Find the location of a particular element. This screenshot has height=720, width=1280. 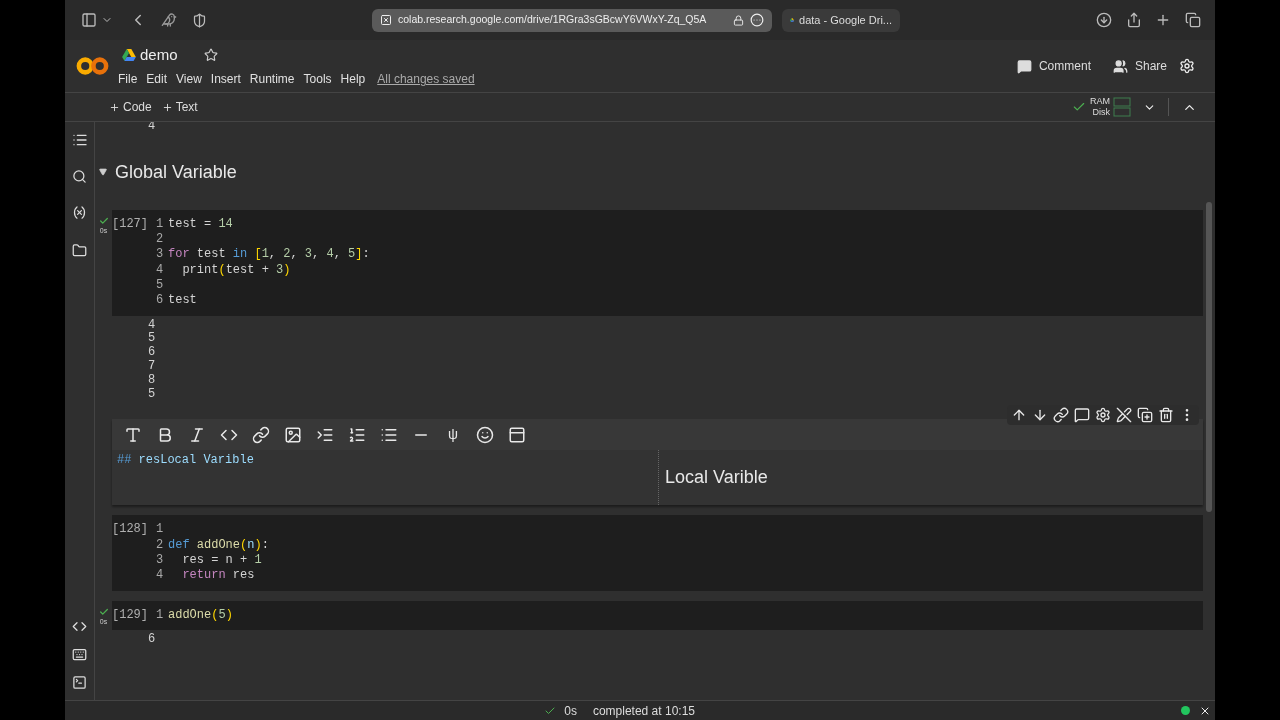

math-tool: ψ is located at coordinates (453, 435).